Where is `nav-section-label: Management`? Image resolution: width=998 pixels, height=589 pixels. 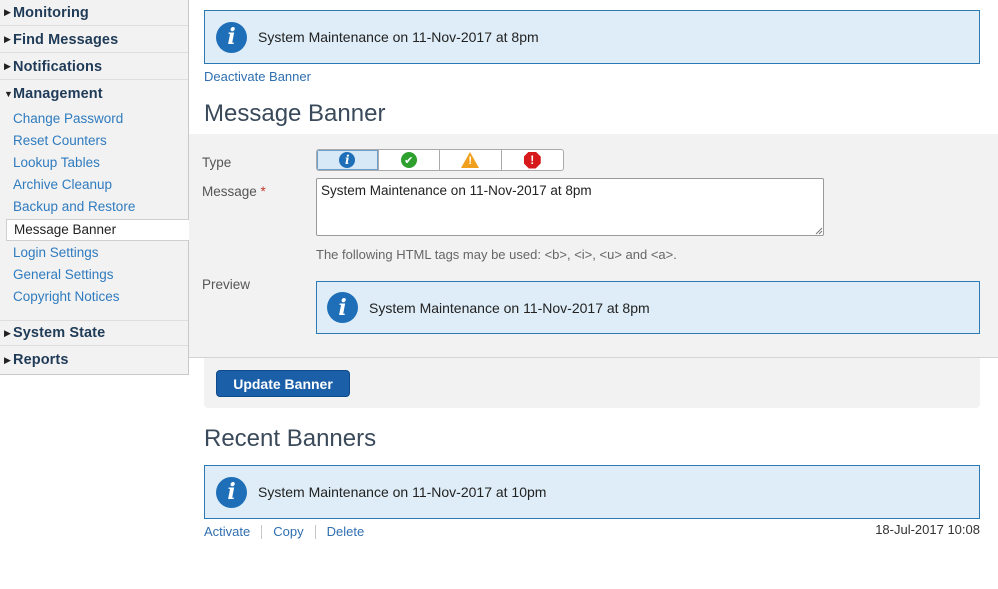 nav-section-label: Management is located at coordinates (58, 94).